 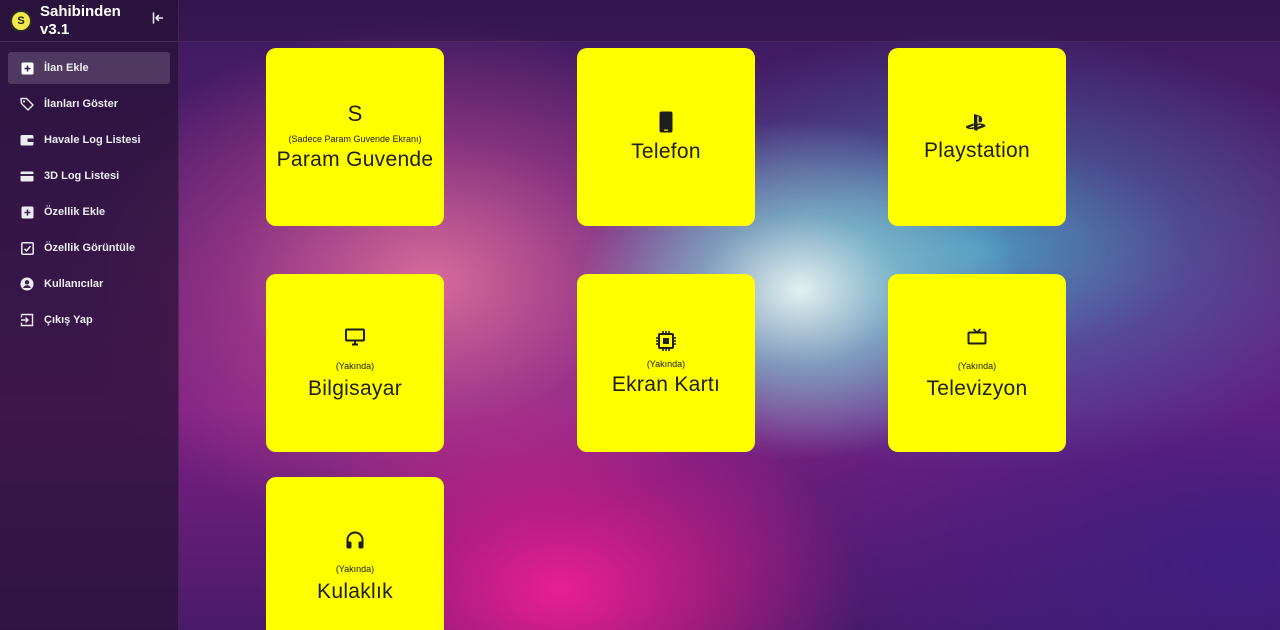 What do you see at coordinates (355, 540) in the screenshot?
I see `headphones-icon` at bounding box center [355, 540].